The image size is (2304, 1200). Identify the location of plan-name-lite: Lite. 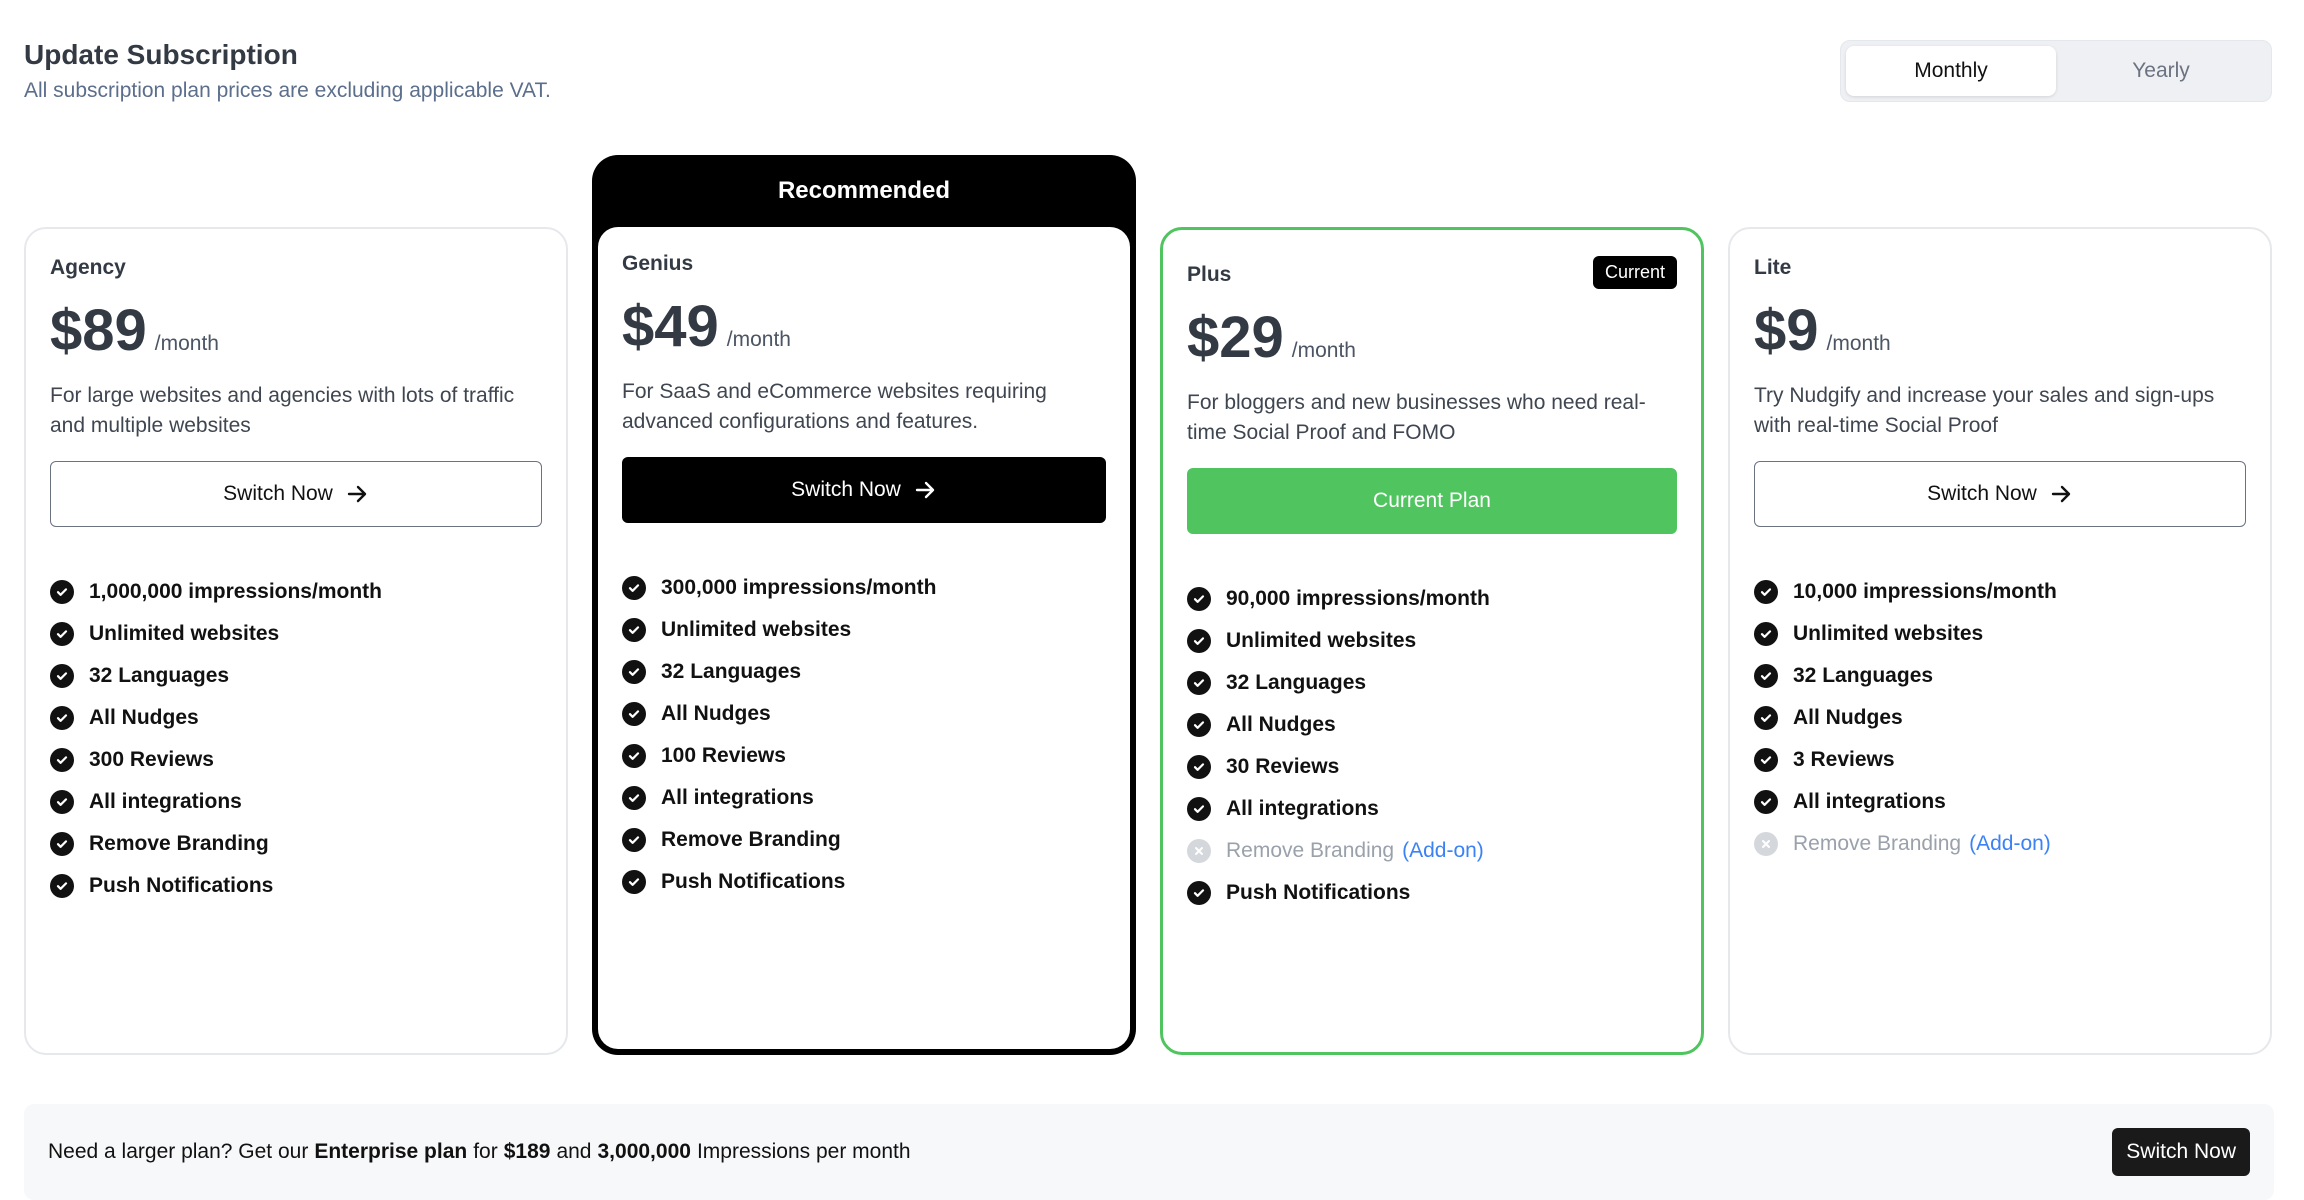
(1773, 267).